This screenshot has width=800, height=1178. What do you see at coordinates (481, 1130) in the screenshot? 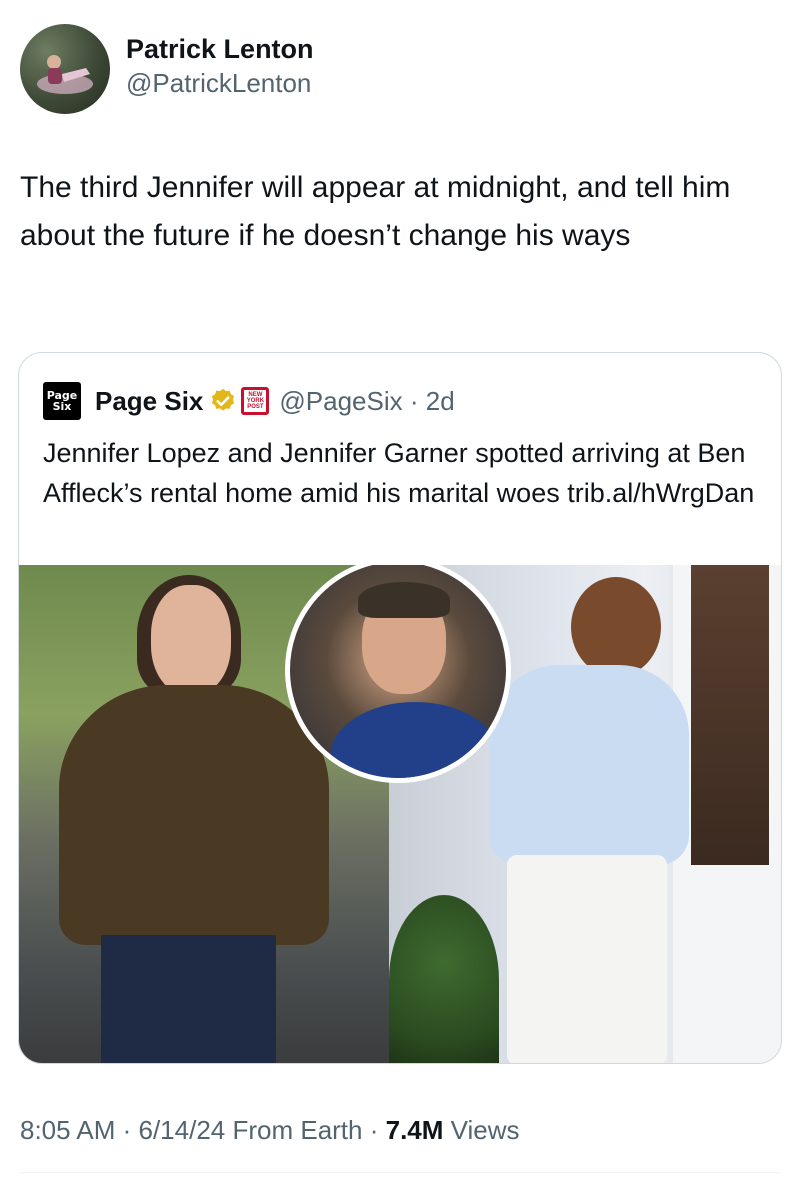
I see `views-label: Views` at bounding box center [481, 1130].